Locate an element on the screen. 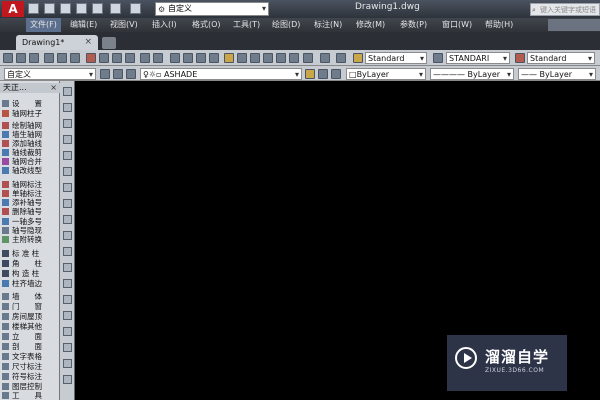  color-select: □ByLayer ▾ is located at coordinates (386, 74).